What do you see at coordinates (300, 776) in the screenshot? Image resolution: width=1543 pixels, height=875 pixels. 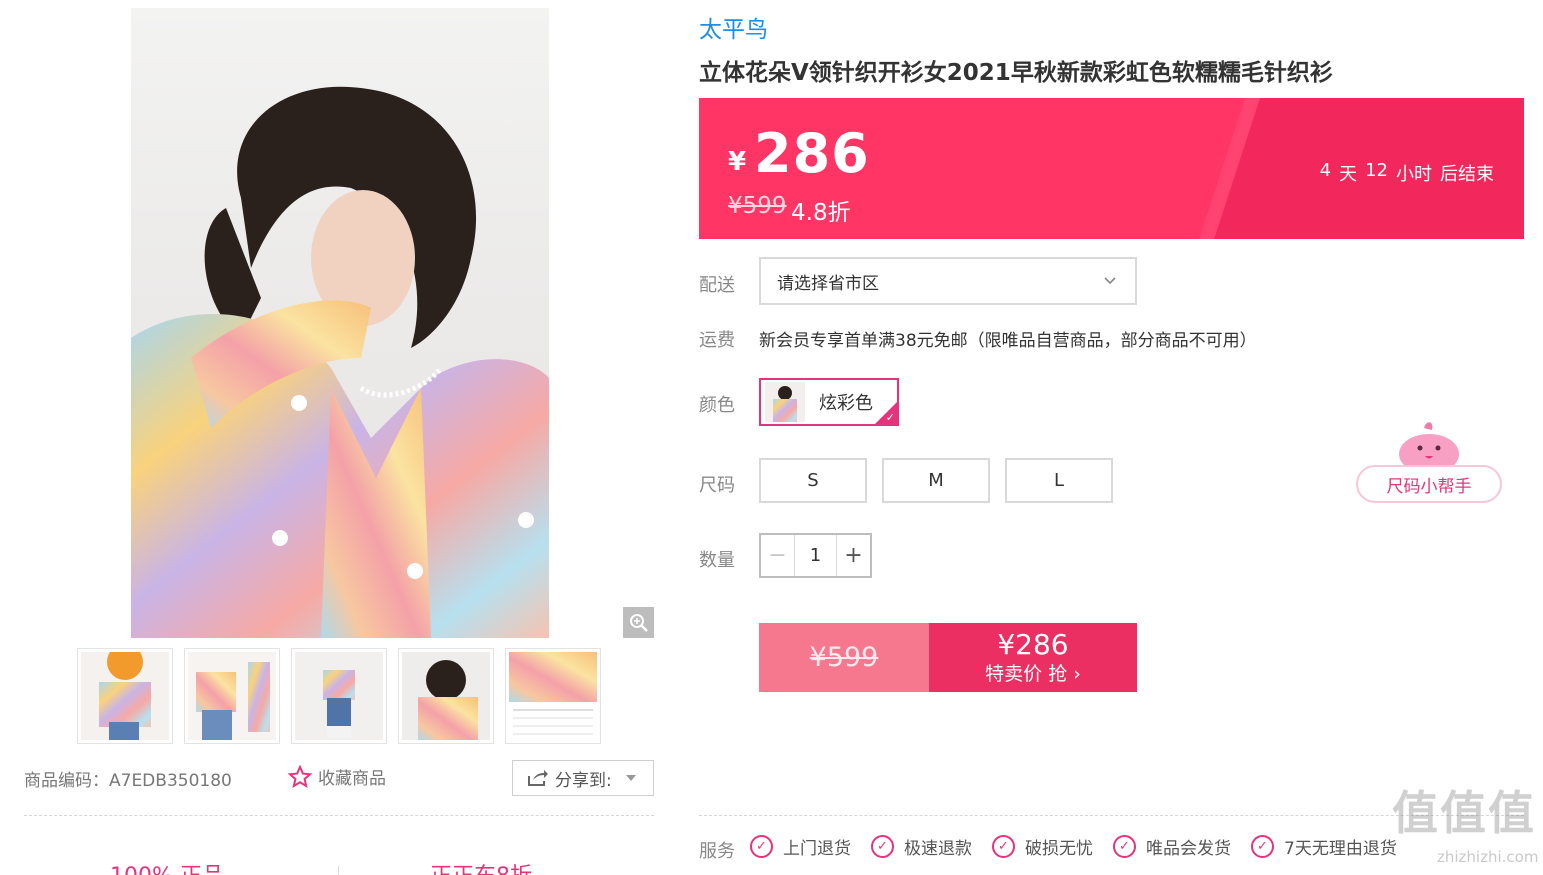 I see `star-outline-icon` at bounding box center [300, 776].